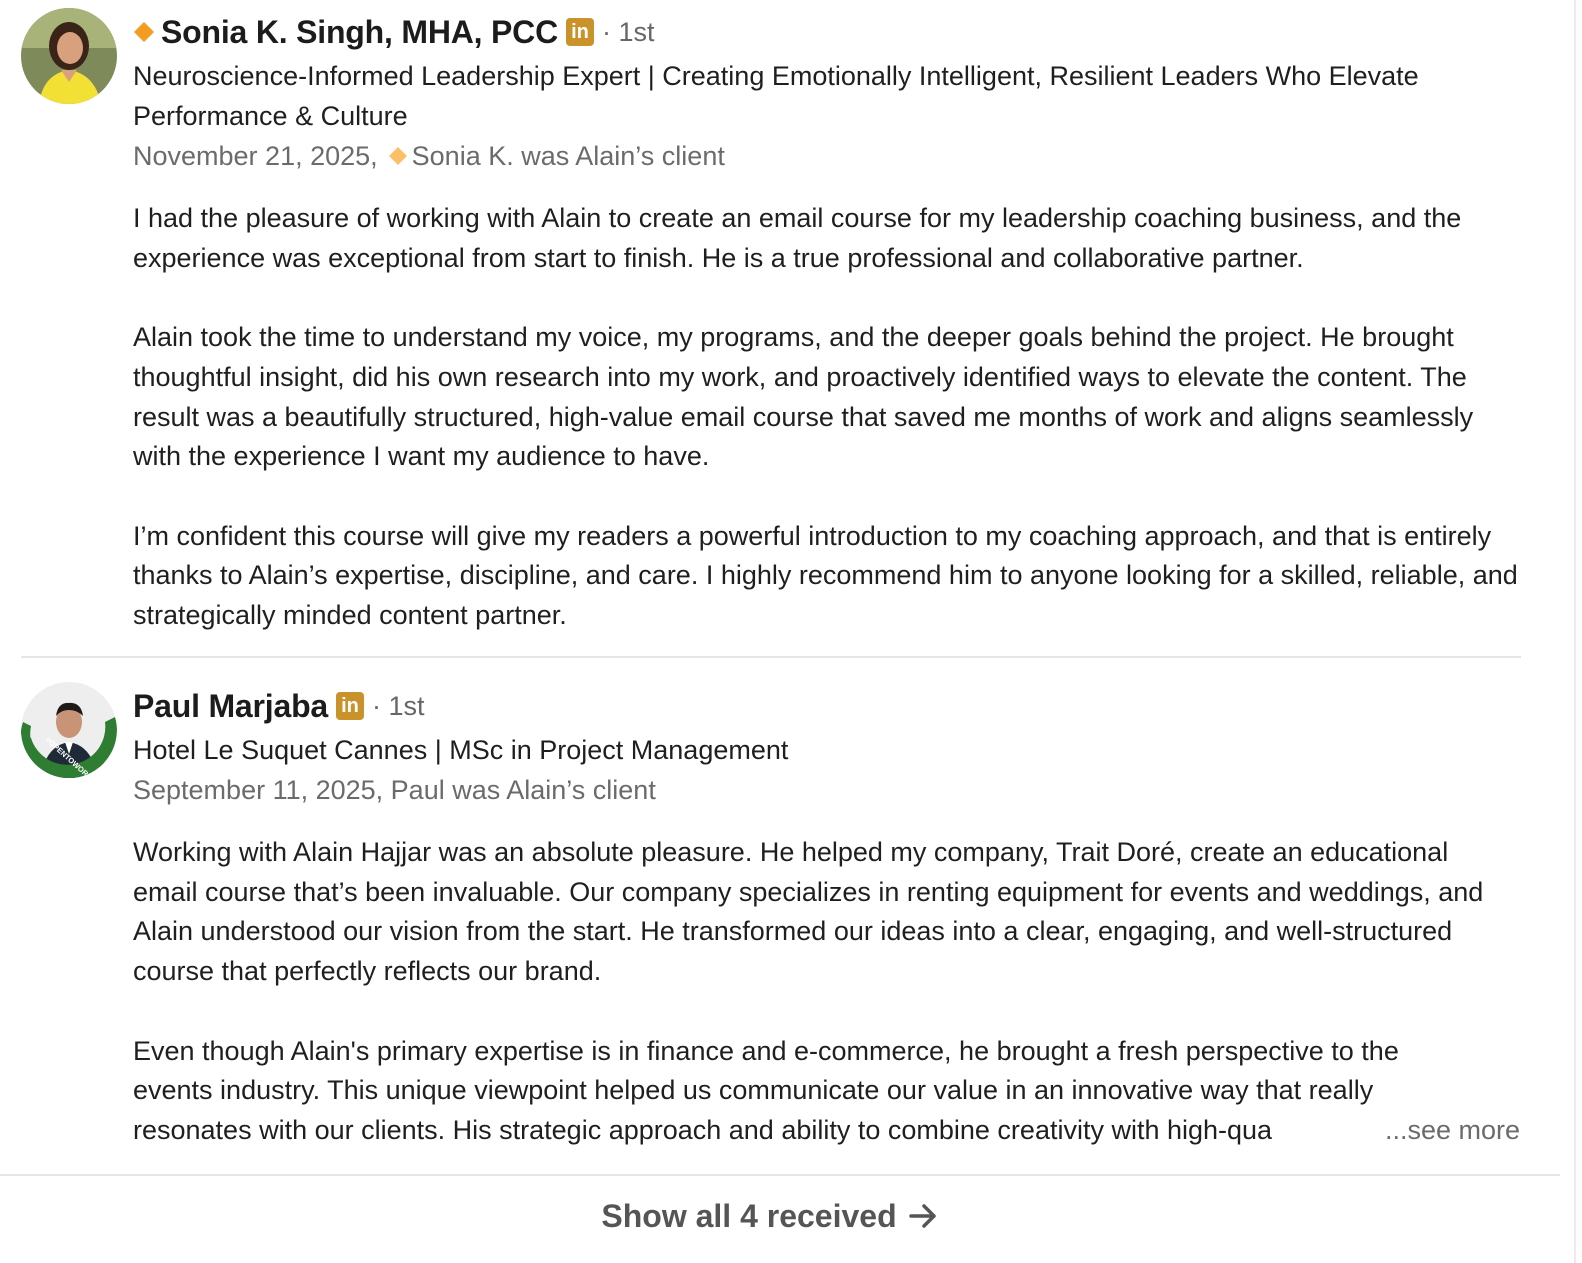  Describe the element at coordinates (230, 706) in the screenshot. I see `recommender-name: Paul Marjaba` at that location.